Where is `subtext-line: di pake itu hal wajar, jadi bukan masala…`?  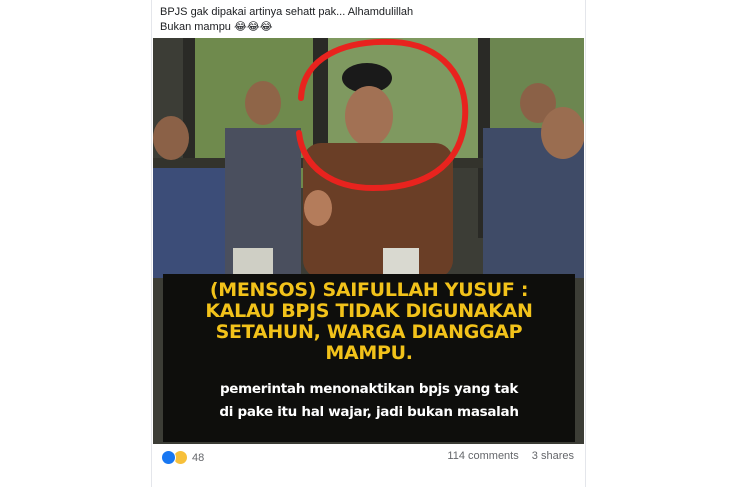
subtext-line: di pake itu hal wajar, jadi bukan masala… is located at coordinates (369, 412).